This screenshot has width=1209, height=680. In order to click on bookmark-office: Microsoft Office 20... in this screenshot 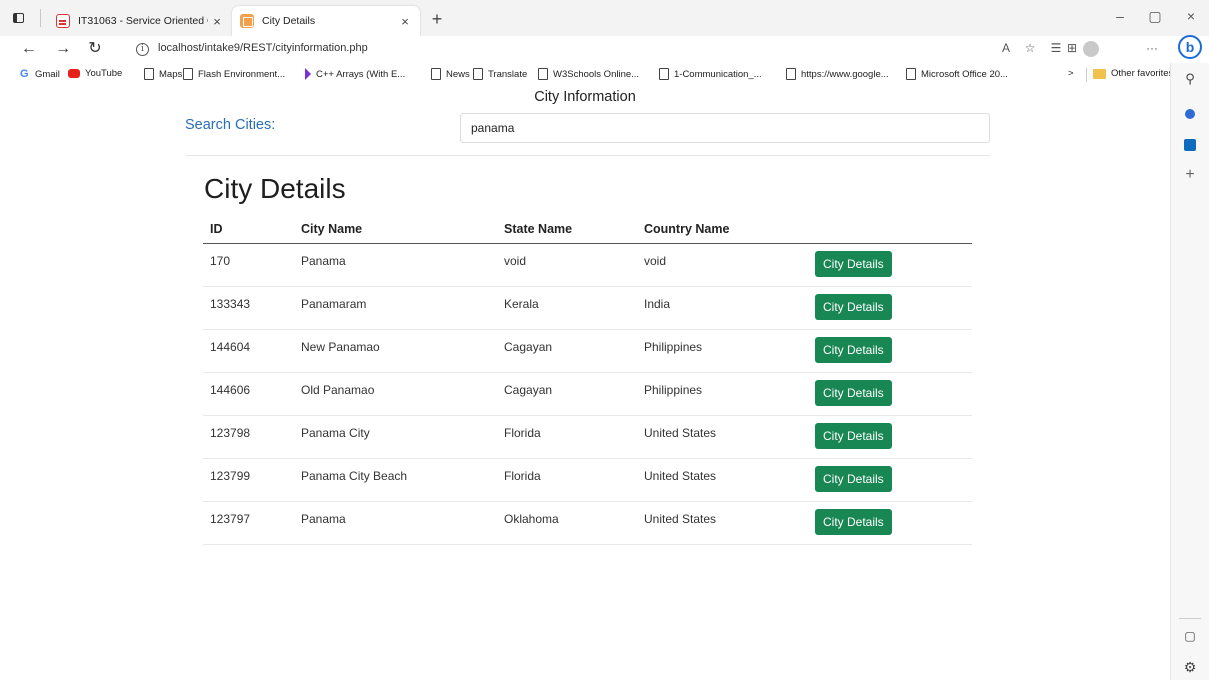, I will do `click(957, 74)`.